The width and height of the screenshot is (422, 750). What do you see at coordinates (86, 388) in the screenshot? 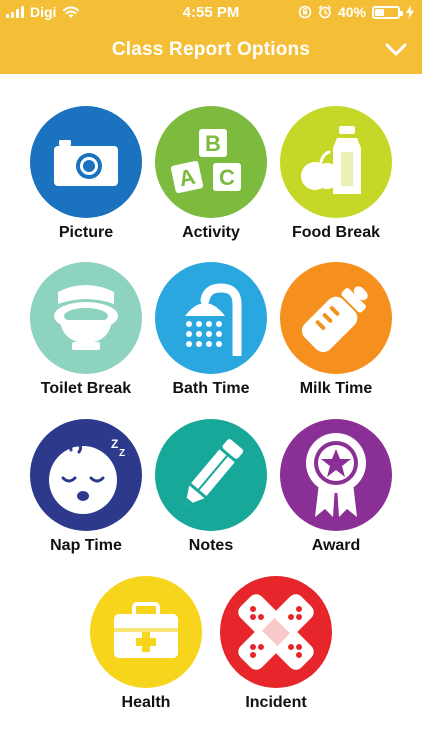
I see `option-label: Toilet Break` at bounding box center [86, 388].